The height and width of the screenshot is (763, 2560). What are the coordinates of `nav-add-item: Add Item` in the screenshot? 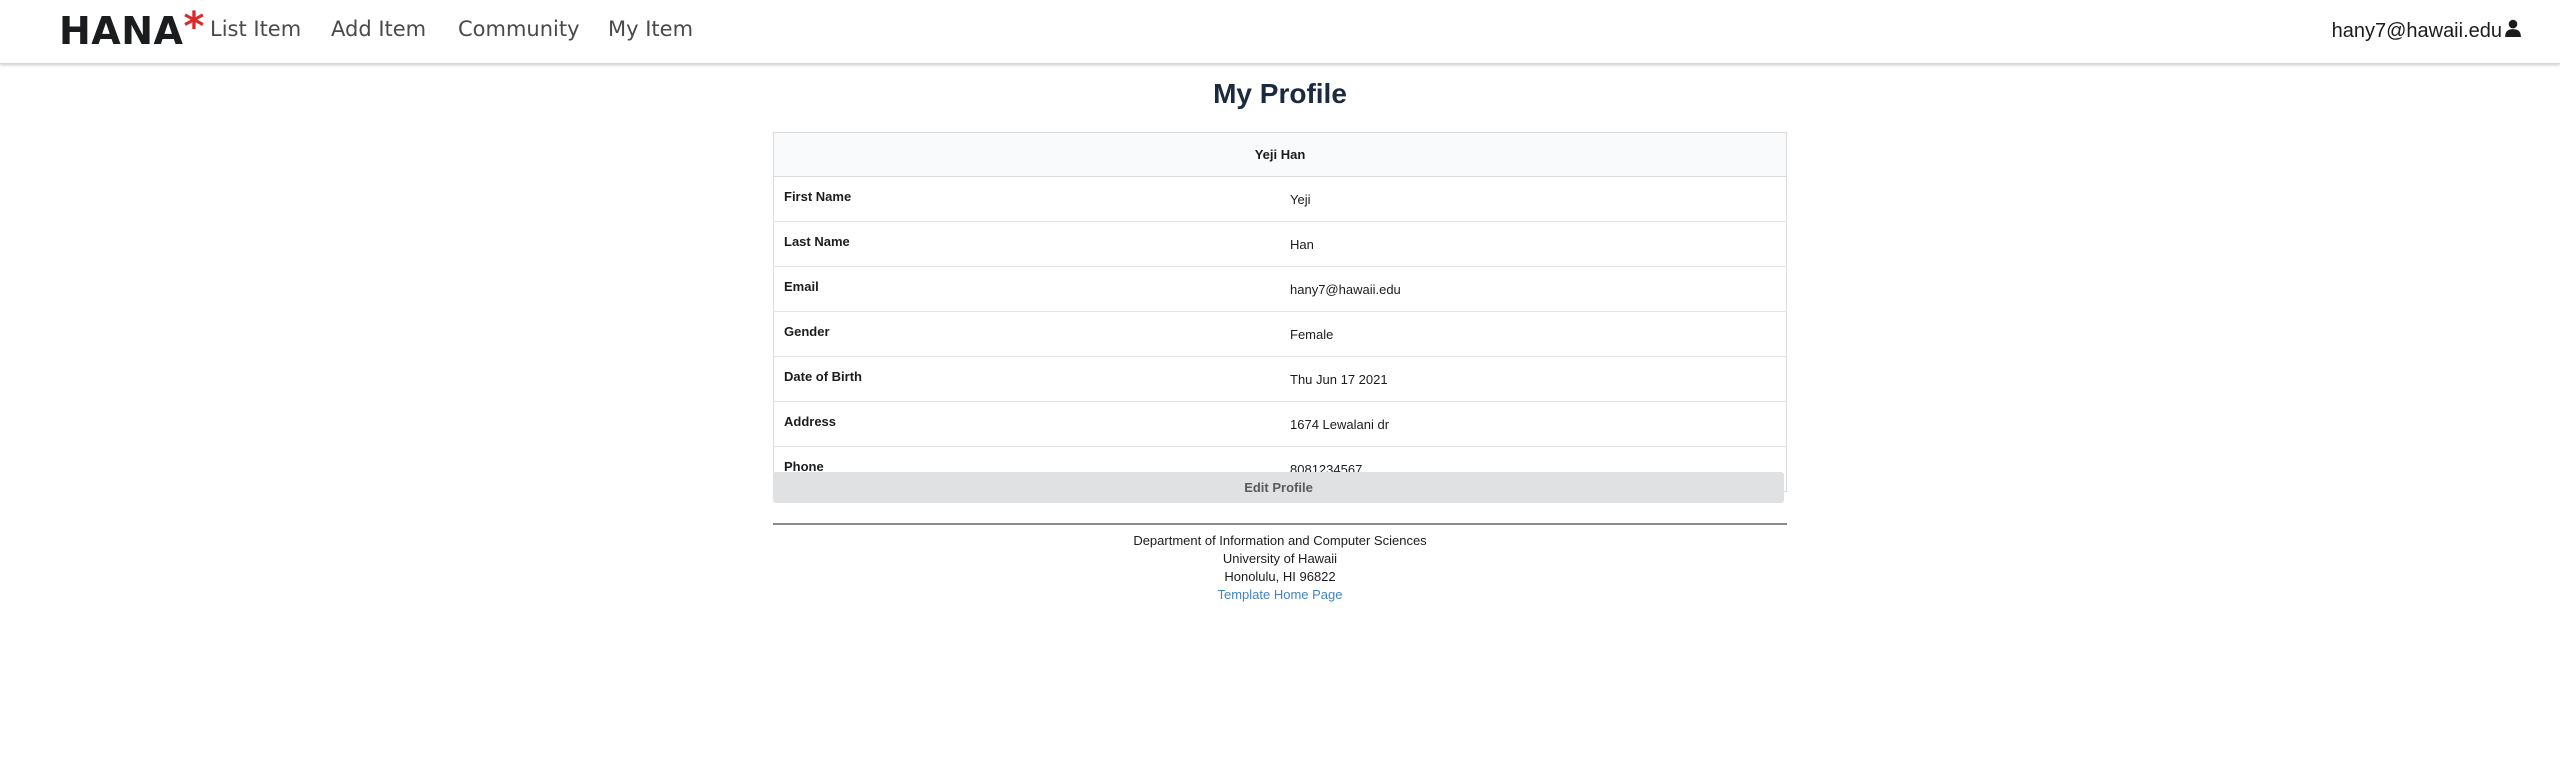 It's located at (378, 29).